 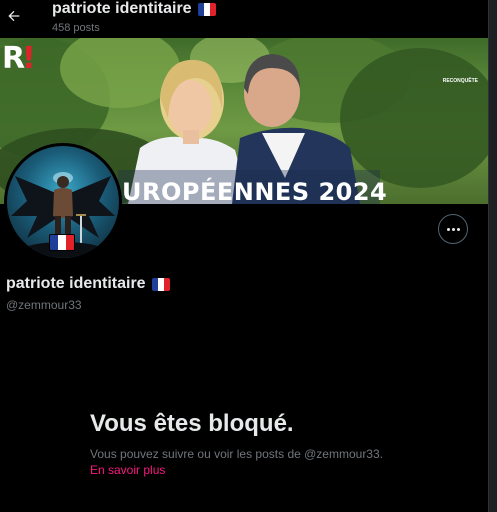 What do you see at coordinates (448, 229) in the screenshot?
I see `more-horizontal-icon` at bounding box center [448, 229].